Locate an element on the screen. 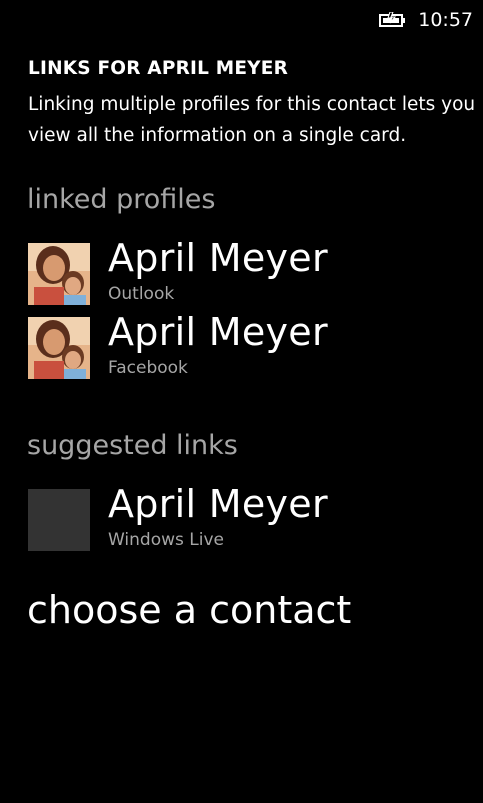 The image size is (483, 803). profile-source: Outlook is located at coordinates (141, 294).